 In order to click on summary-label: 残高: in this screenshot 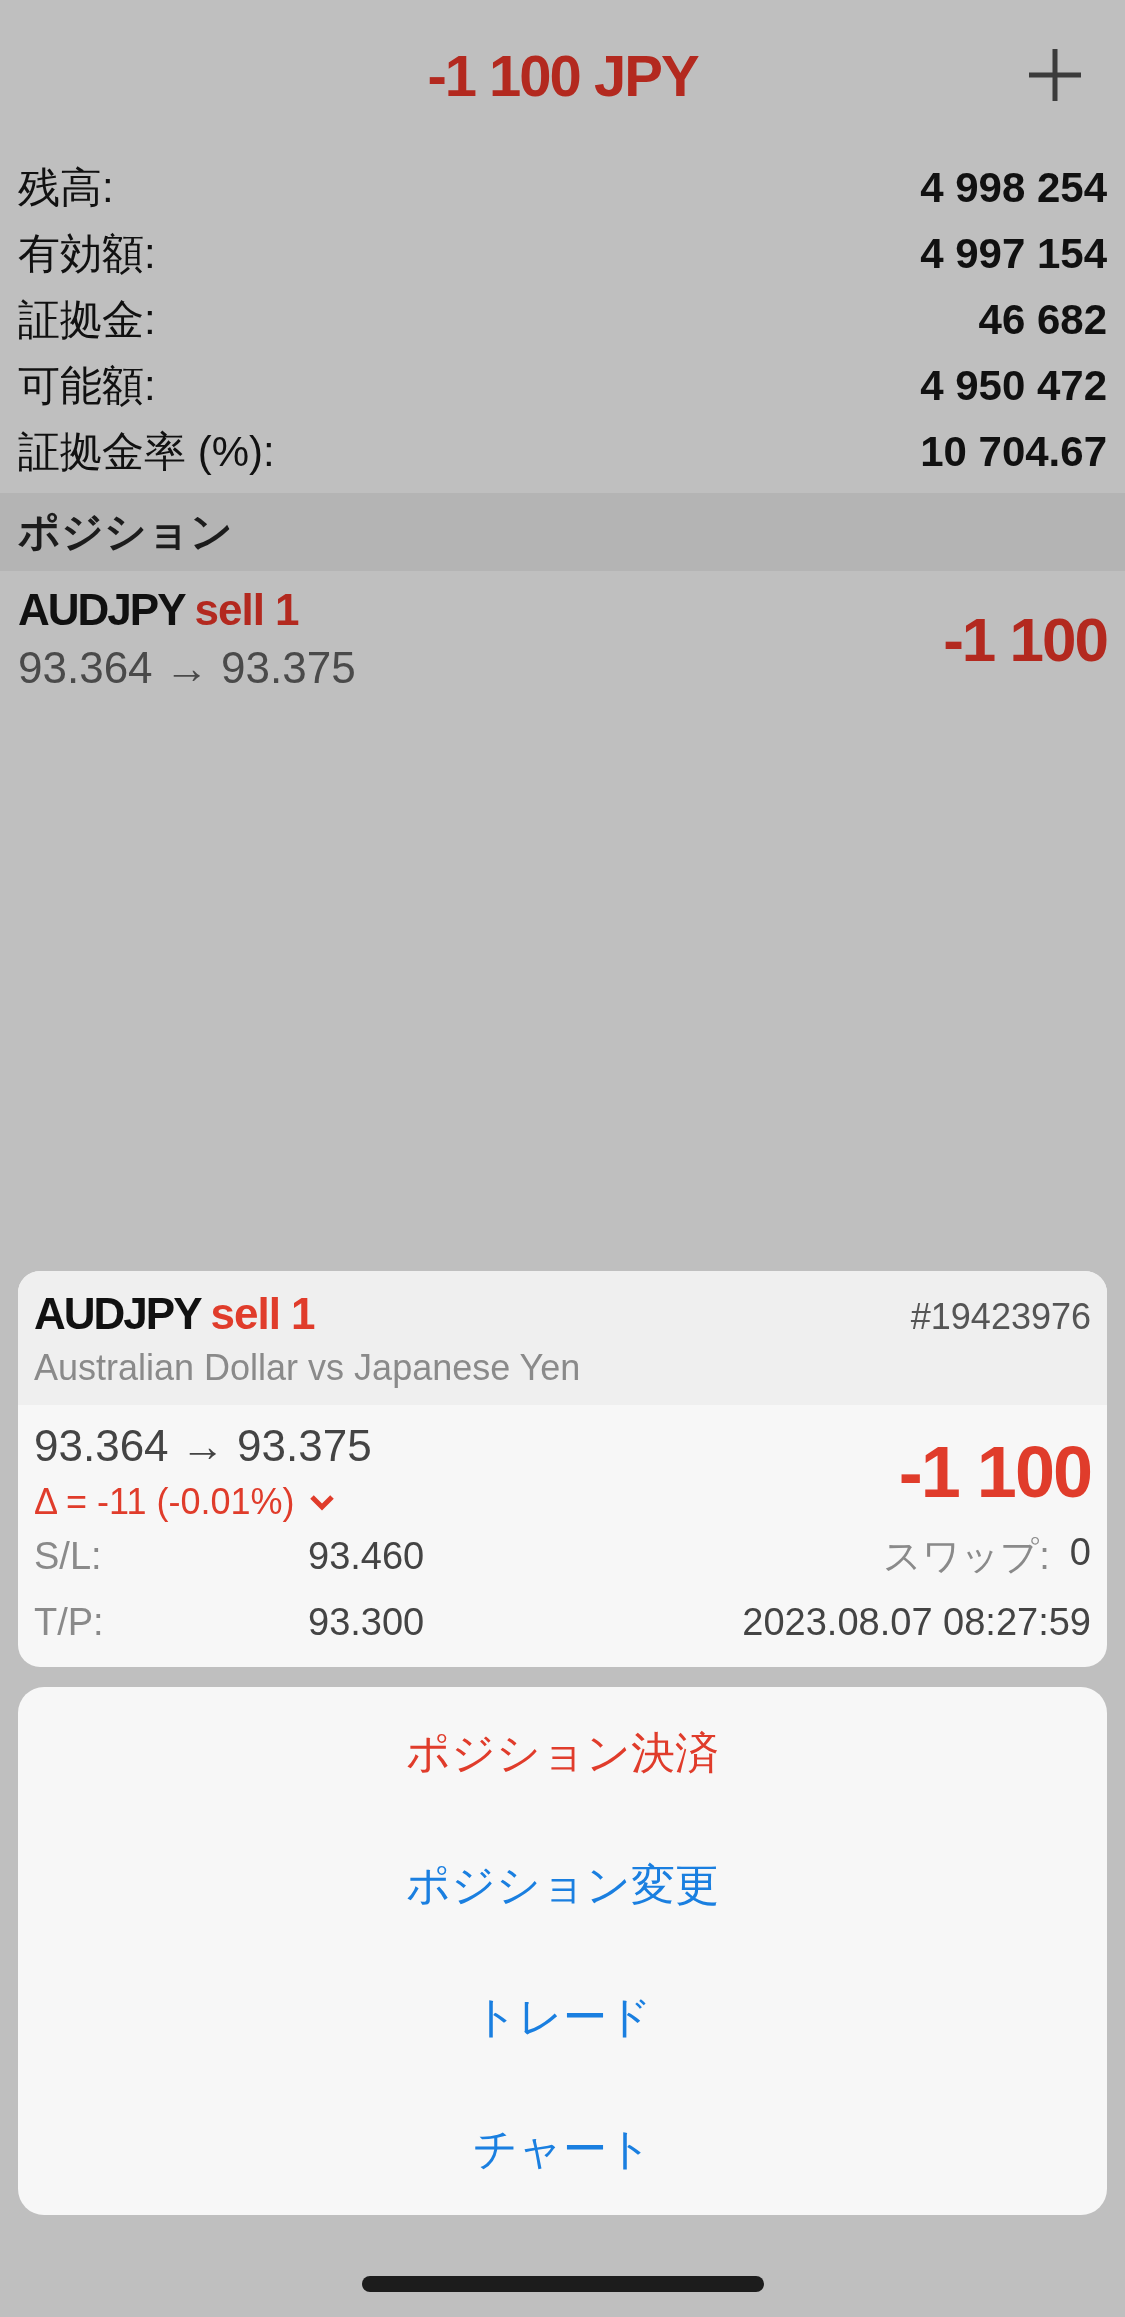, I will do `click(66, 188)`.